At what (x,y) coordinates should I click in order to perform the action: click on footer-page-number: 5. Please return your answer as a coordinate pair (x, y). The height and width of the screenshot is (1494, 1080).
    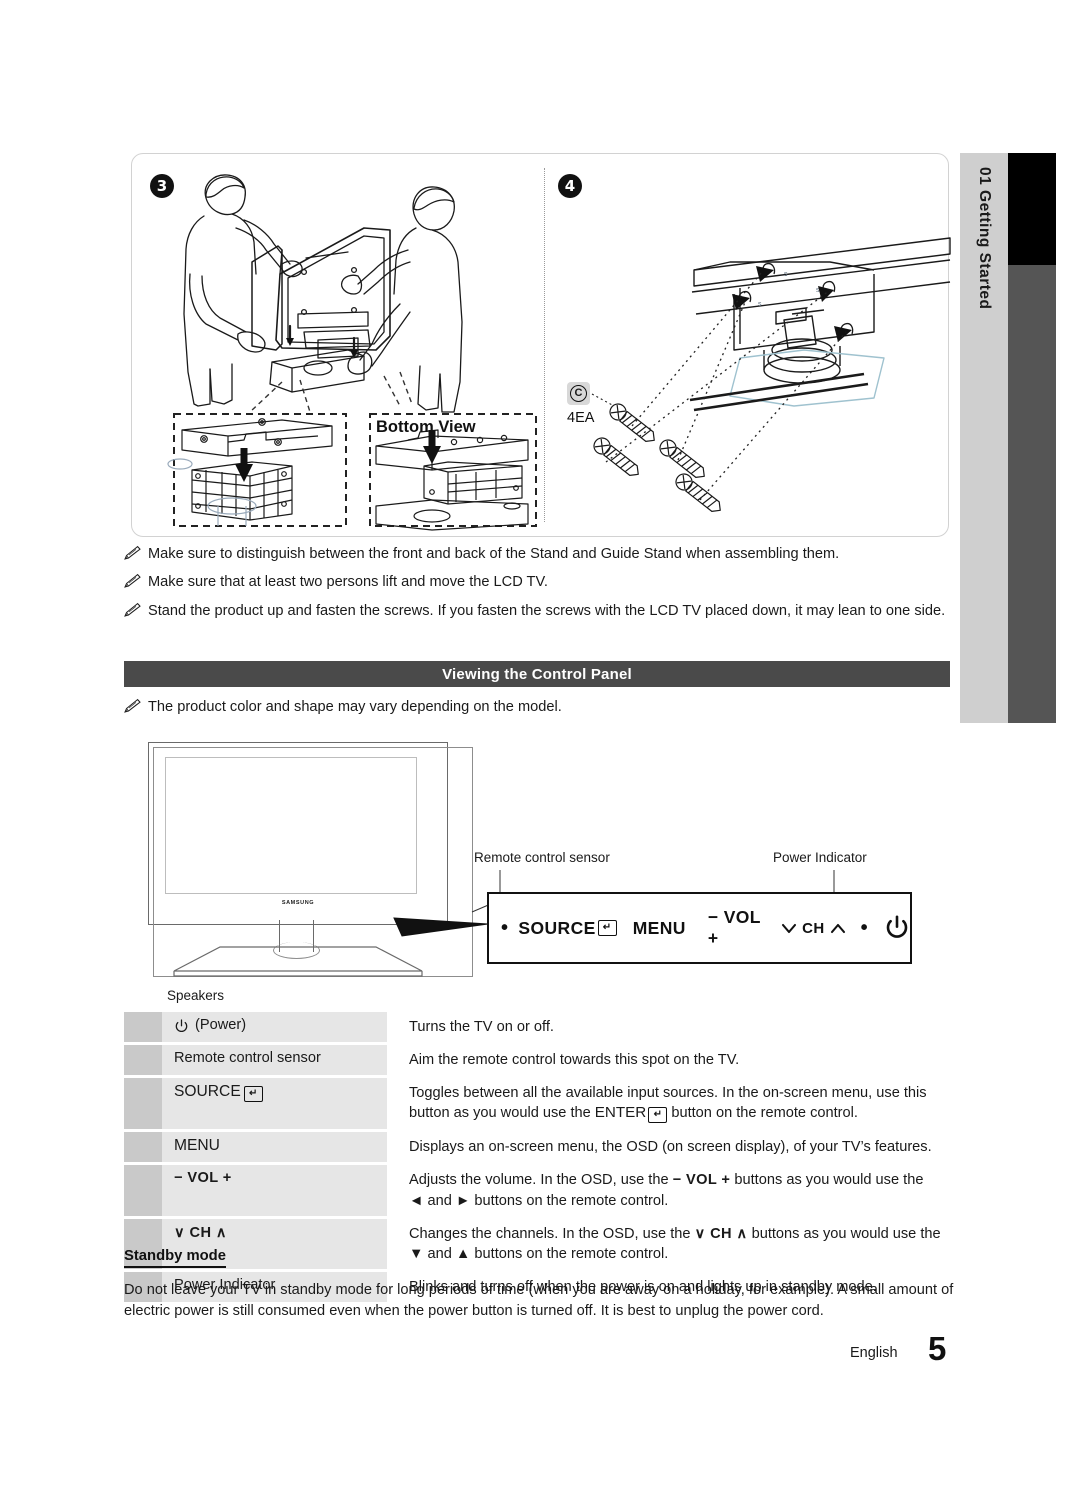
    Looking at the image, I should click on (937, 1348).